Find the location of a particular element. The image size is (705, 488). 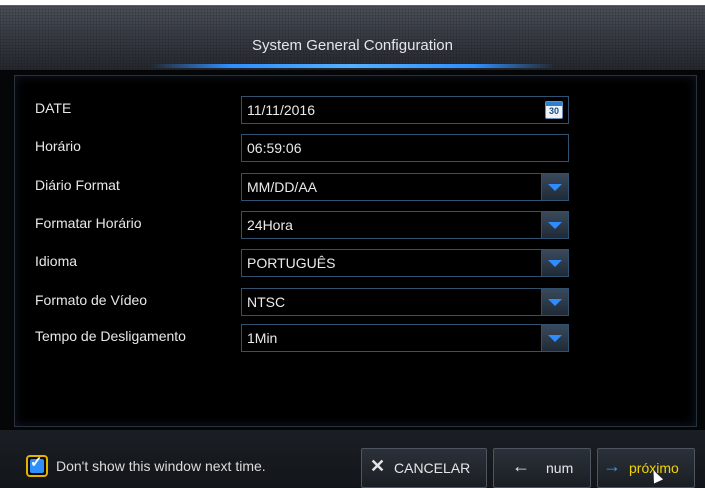

time-format-value: 24Hora is located at coordinates (270, 225).